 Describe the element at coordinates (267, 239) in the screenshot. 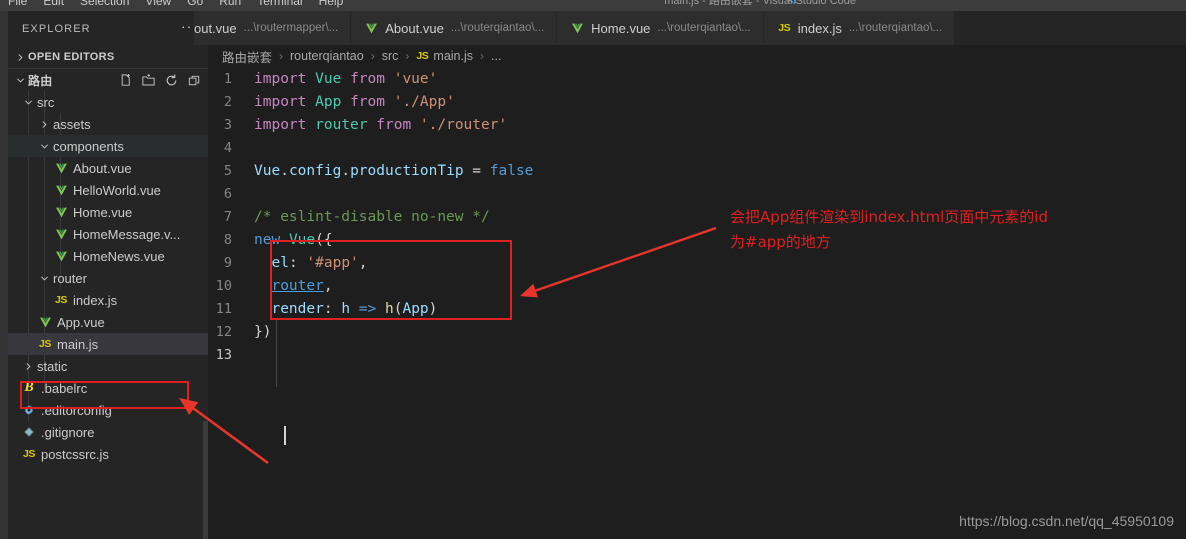

I see `code-token: new` at that location.